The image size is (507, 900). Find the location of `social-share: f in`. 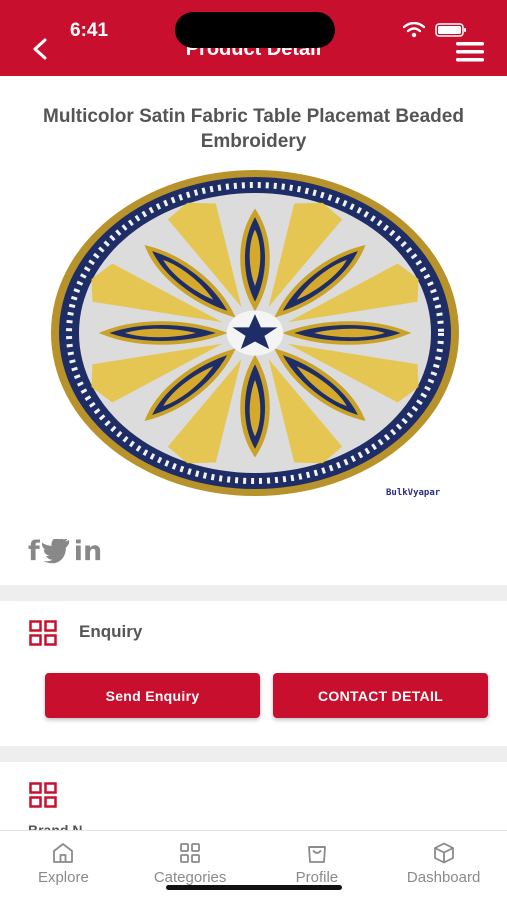

social-share: f in is located at coordinates (65, 552).